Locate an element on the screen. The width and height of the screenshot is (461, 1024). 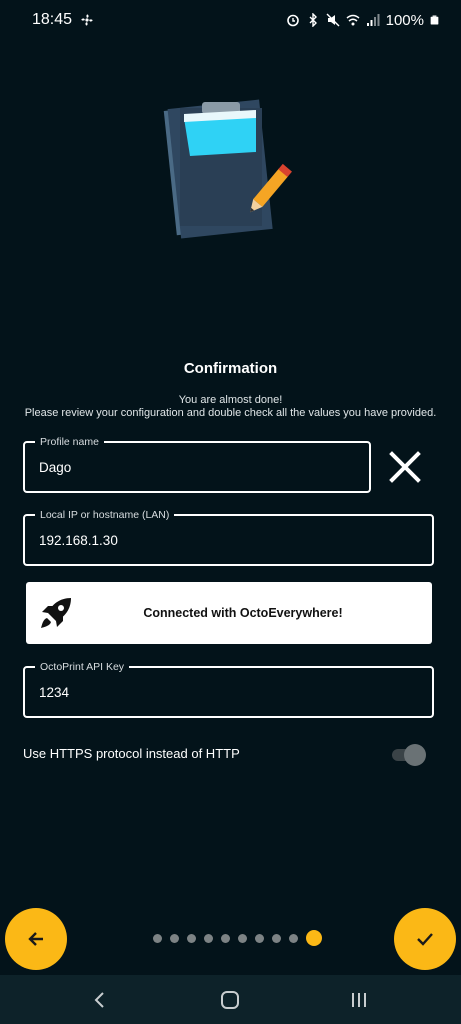
arrow-left-icon is located at coordinates (35, 939).